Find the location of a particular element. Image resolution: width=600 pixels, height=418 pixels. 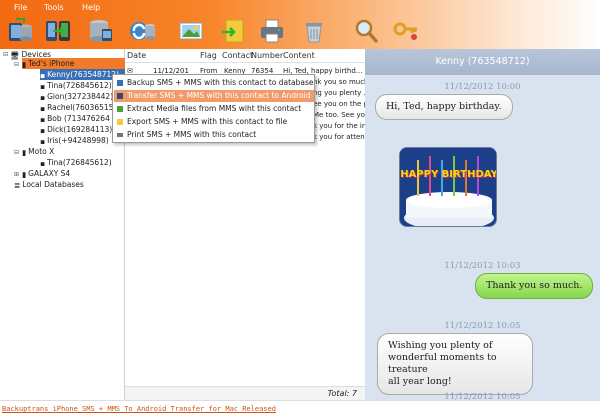

recycle-bin-icon is located at coordinates (314, 33).